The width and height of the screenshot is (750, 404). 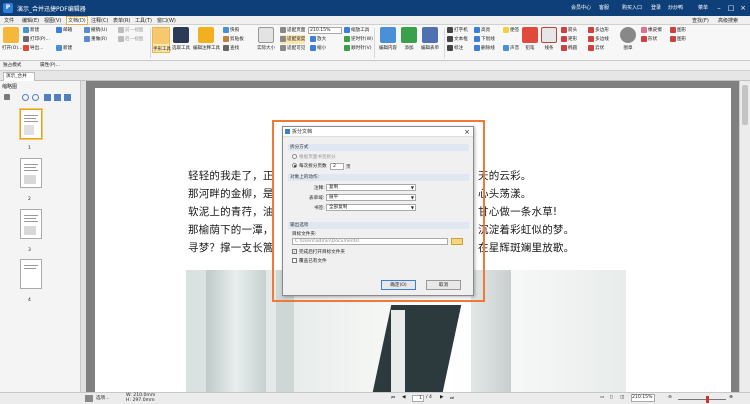 What do you see at coordinates (370, 241) in the screenshot?
I see `target-folder-input: C:\Users\admin\Documents\` at bounding box center [370, 241].